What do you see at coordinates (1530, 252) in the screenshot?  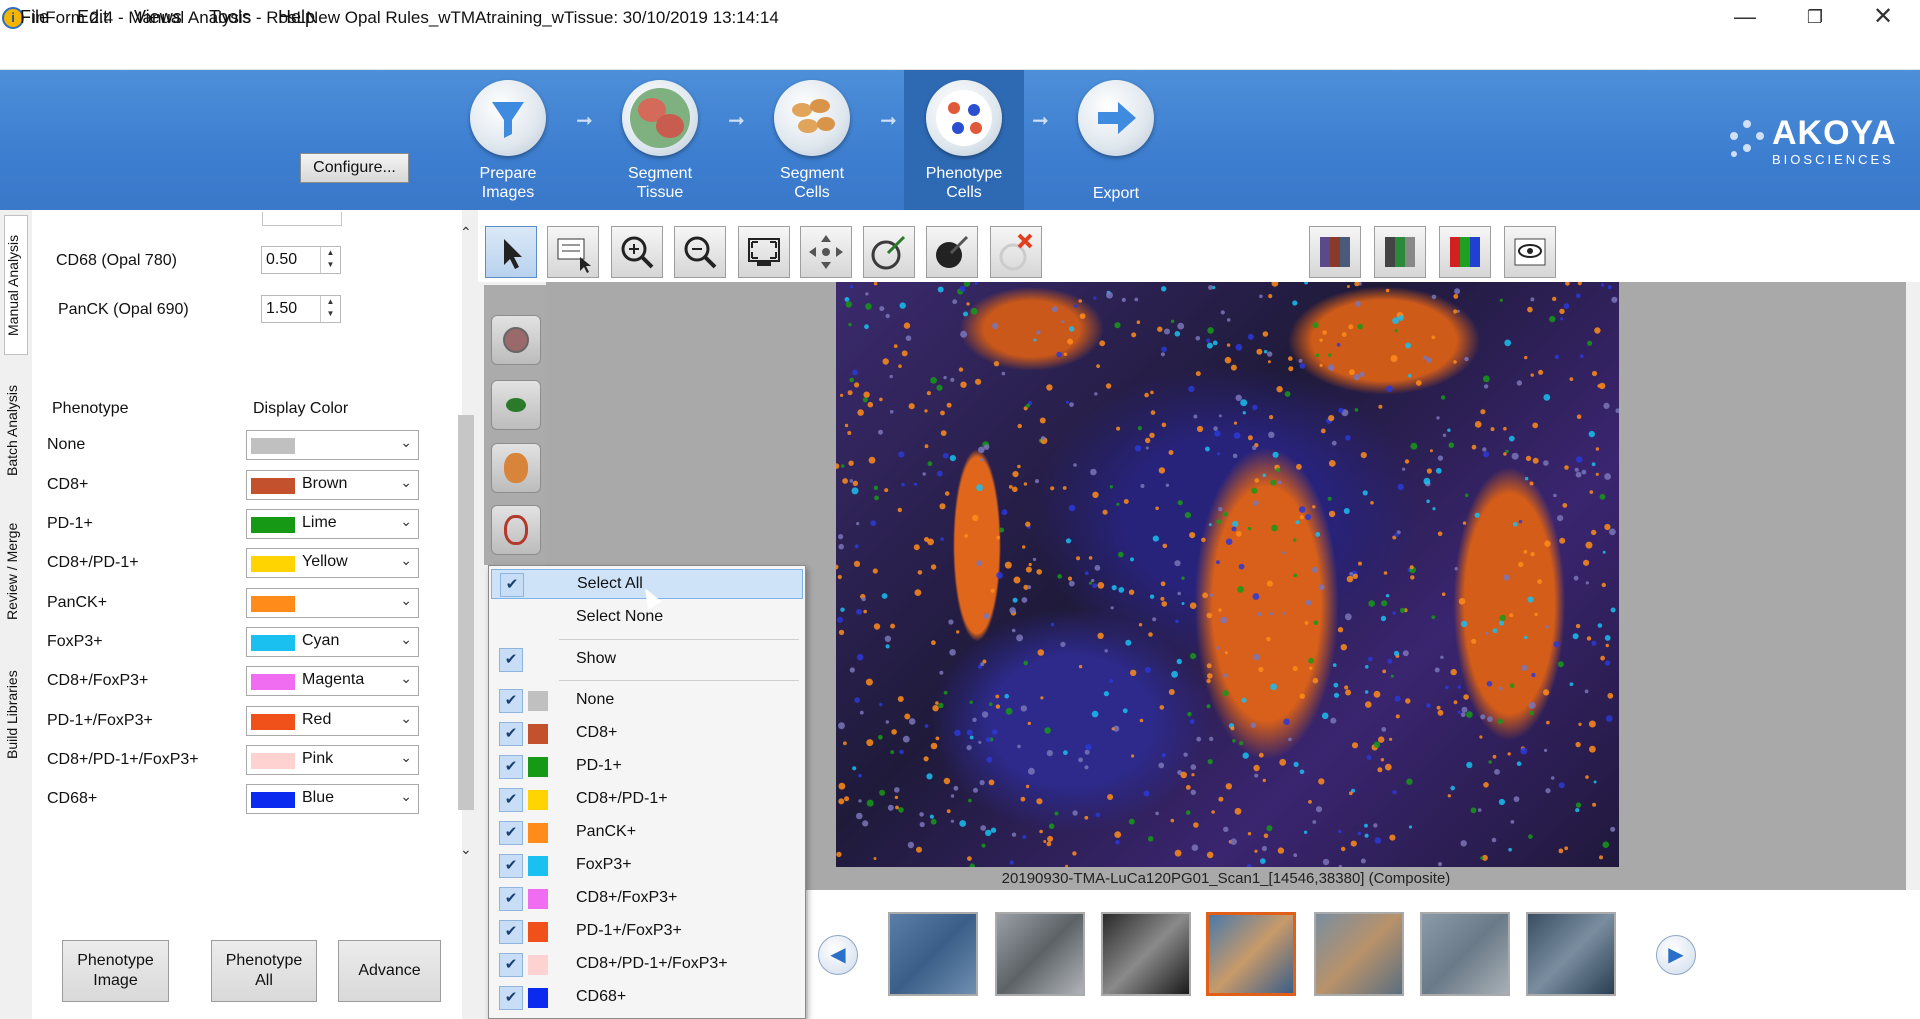 I see `eye-icon` at bounding box center [1530, 252].